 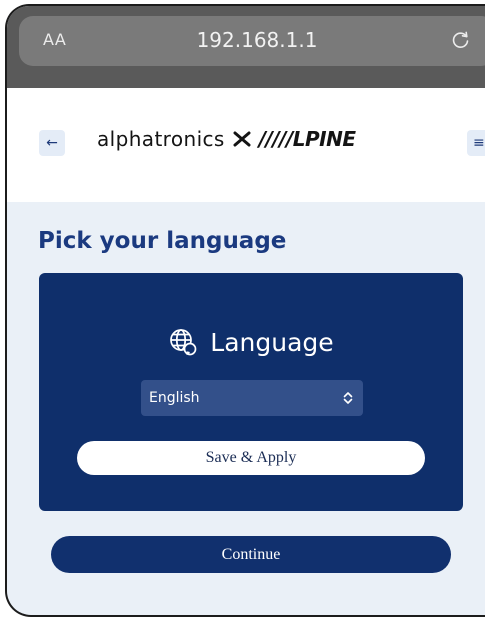 What do you see at coordinates (479, 143) in the screenshot?
I see `hamburger-icon: ≡` at bounding box center [479, 143].